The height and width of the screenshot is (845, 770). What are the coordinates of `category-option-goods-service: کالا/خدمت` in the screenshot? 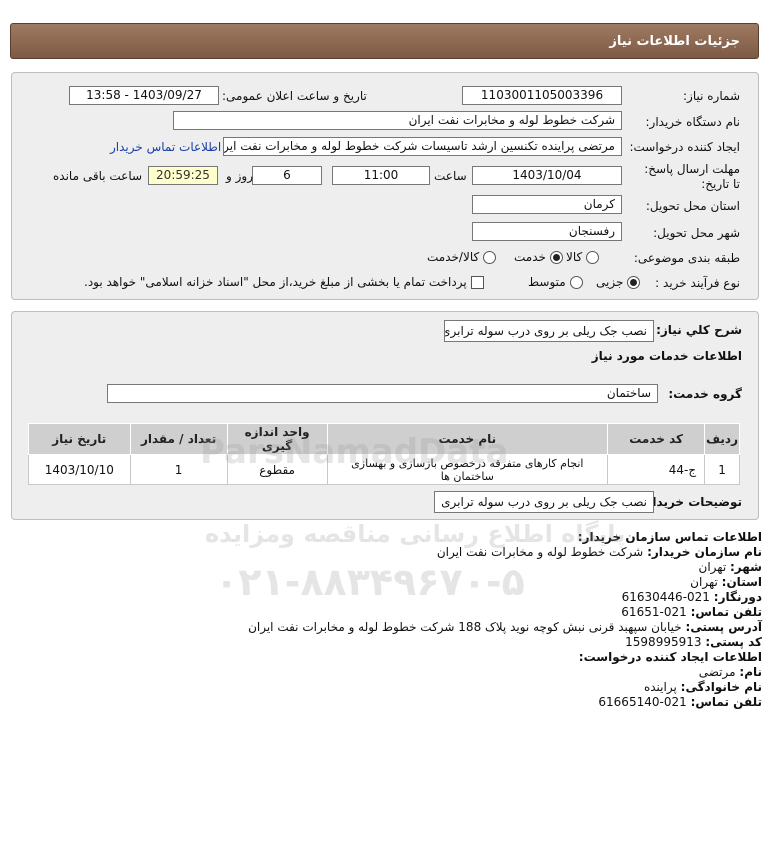 It's located at (462, 257).